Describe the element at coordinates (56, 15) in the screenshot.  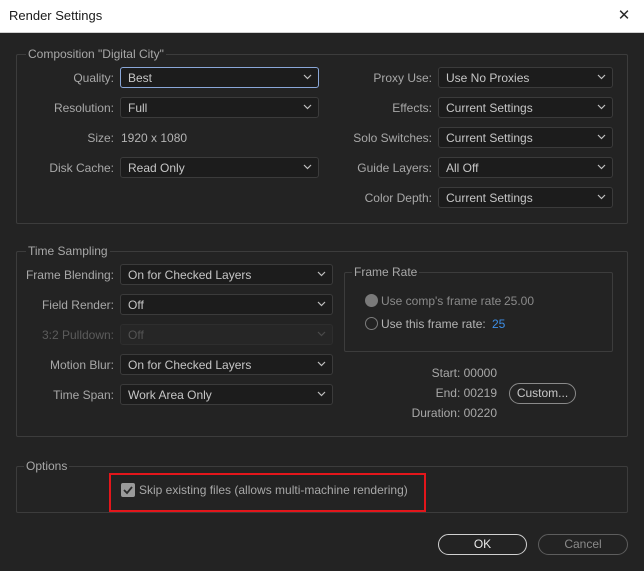
I see `window-title: Render Settings` at that location.